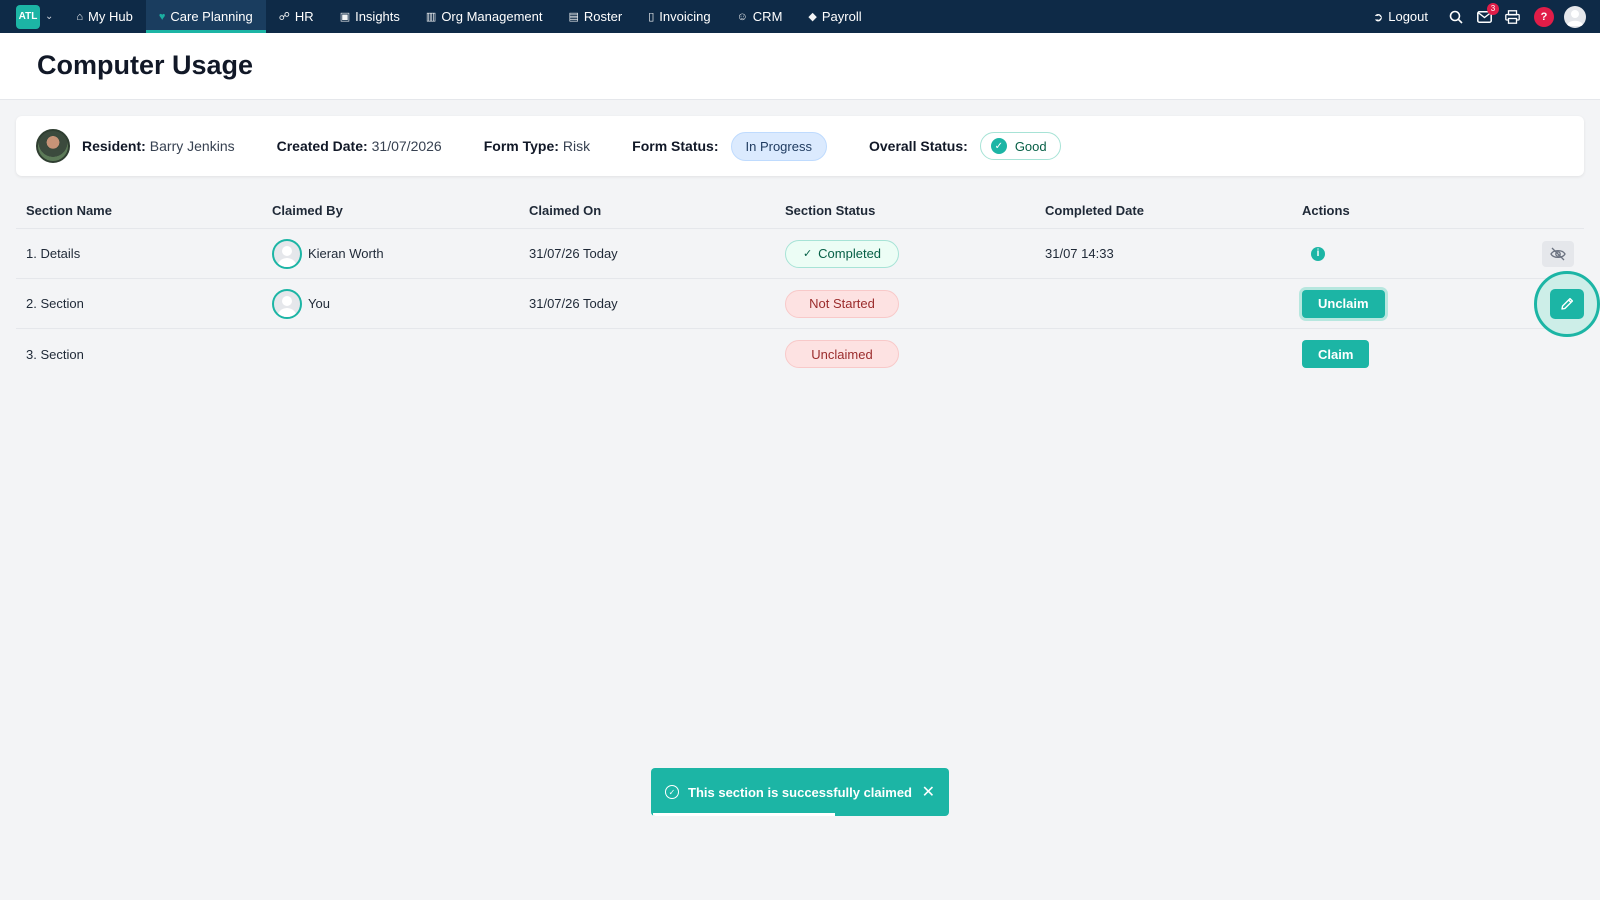  Describe the element at coordinates (778, 146) in the screenshot. I see `form-status-badge: In Progress` at that location.